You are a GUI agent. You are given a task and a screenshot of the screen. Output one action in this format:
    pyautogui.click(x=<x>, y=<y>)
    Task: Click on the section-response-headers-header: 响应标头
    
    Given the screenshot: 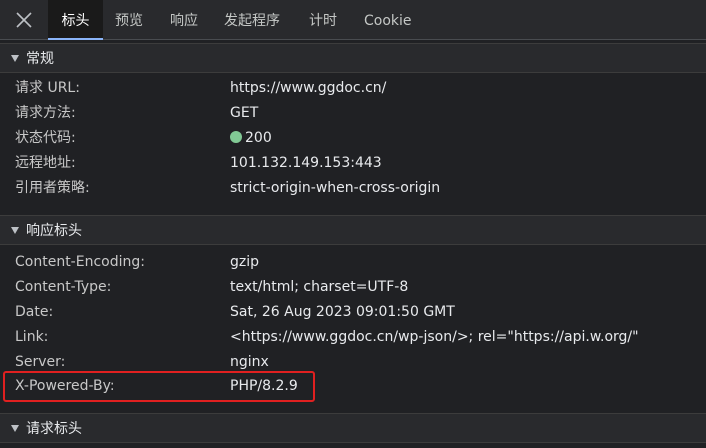 What is the action you would take?
    pyautogui.click(x=353, y=230)
    